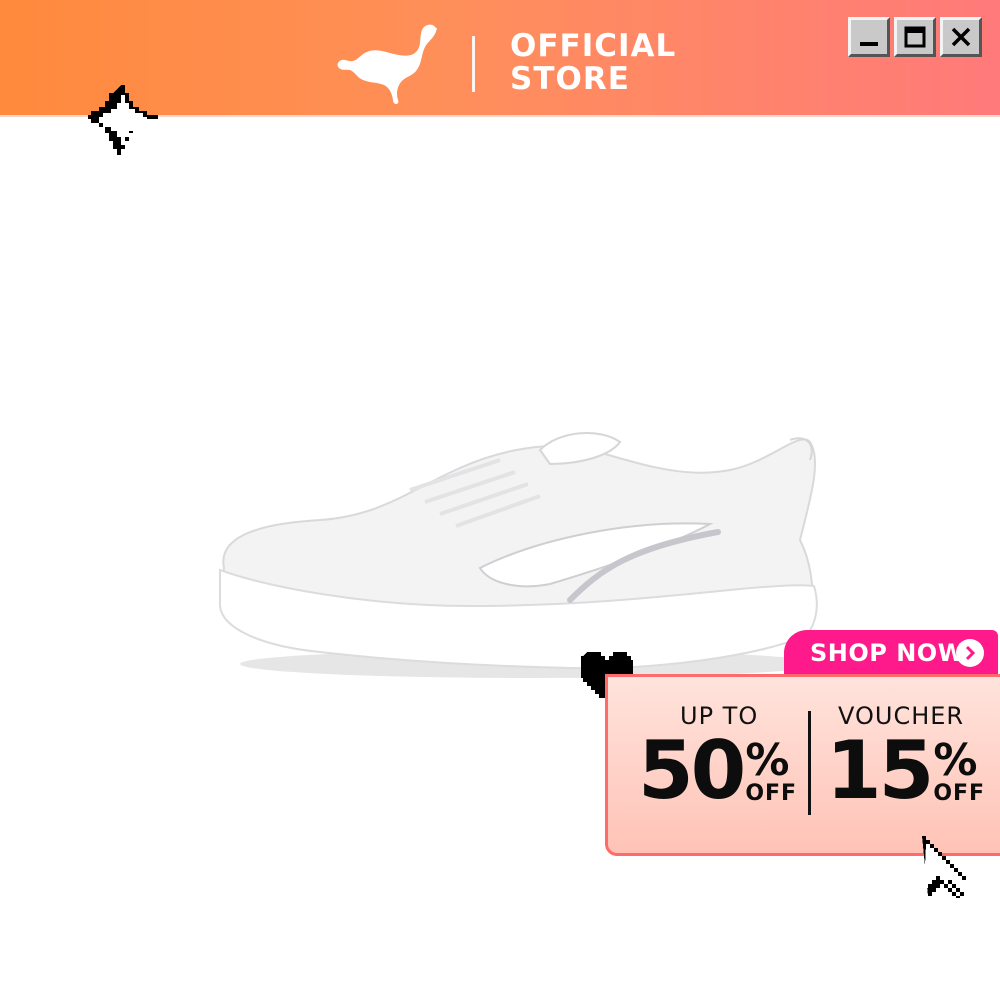 The image size is (1000, 1000). I want to click on discount-suffix: OFF, so click(771, 793).